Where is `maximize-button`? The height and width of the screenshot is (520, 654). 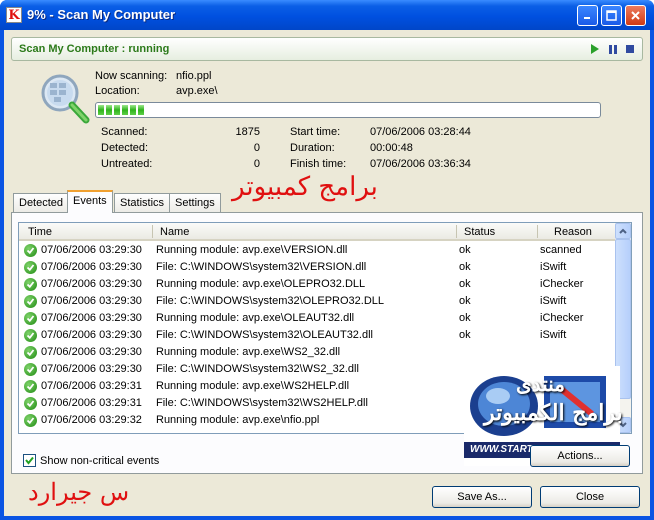
maximize-button is located at coordinates (611, 15).